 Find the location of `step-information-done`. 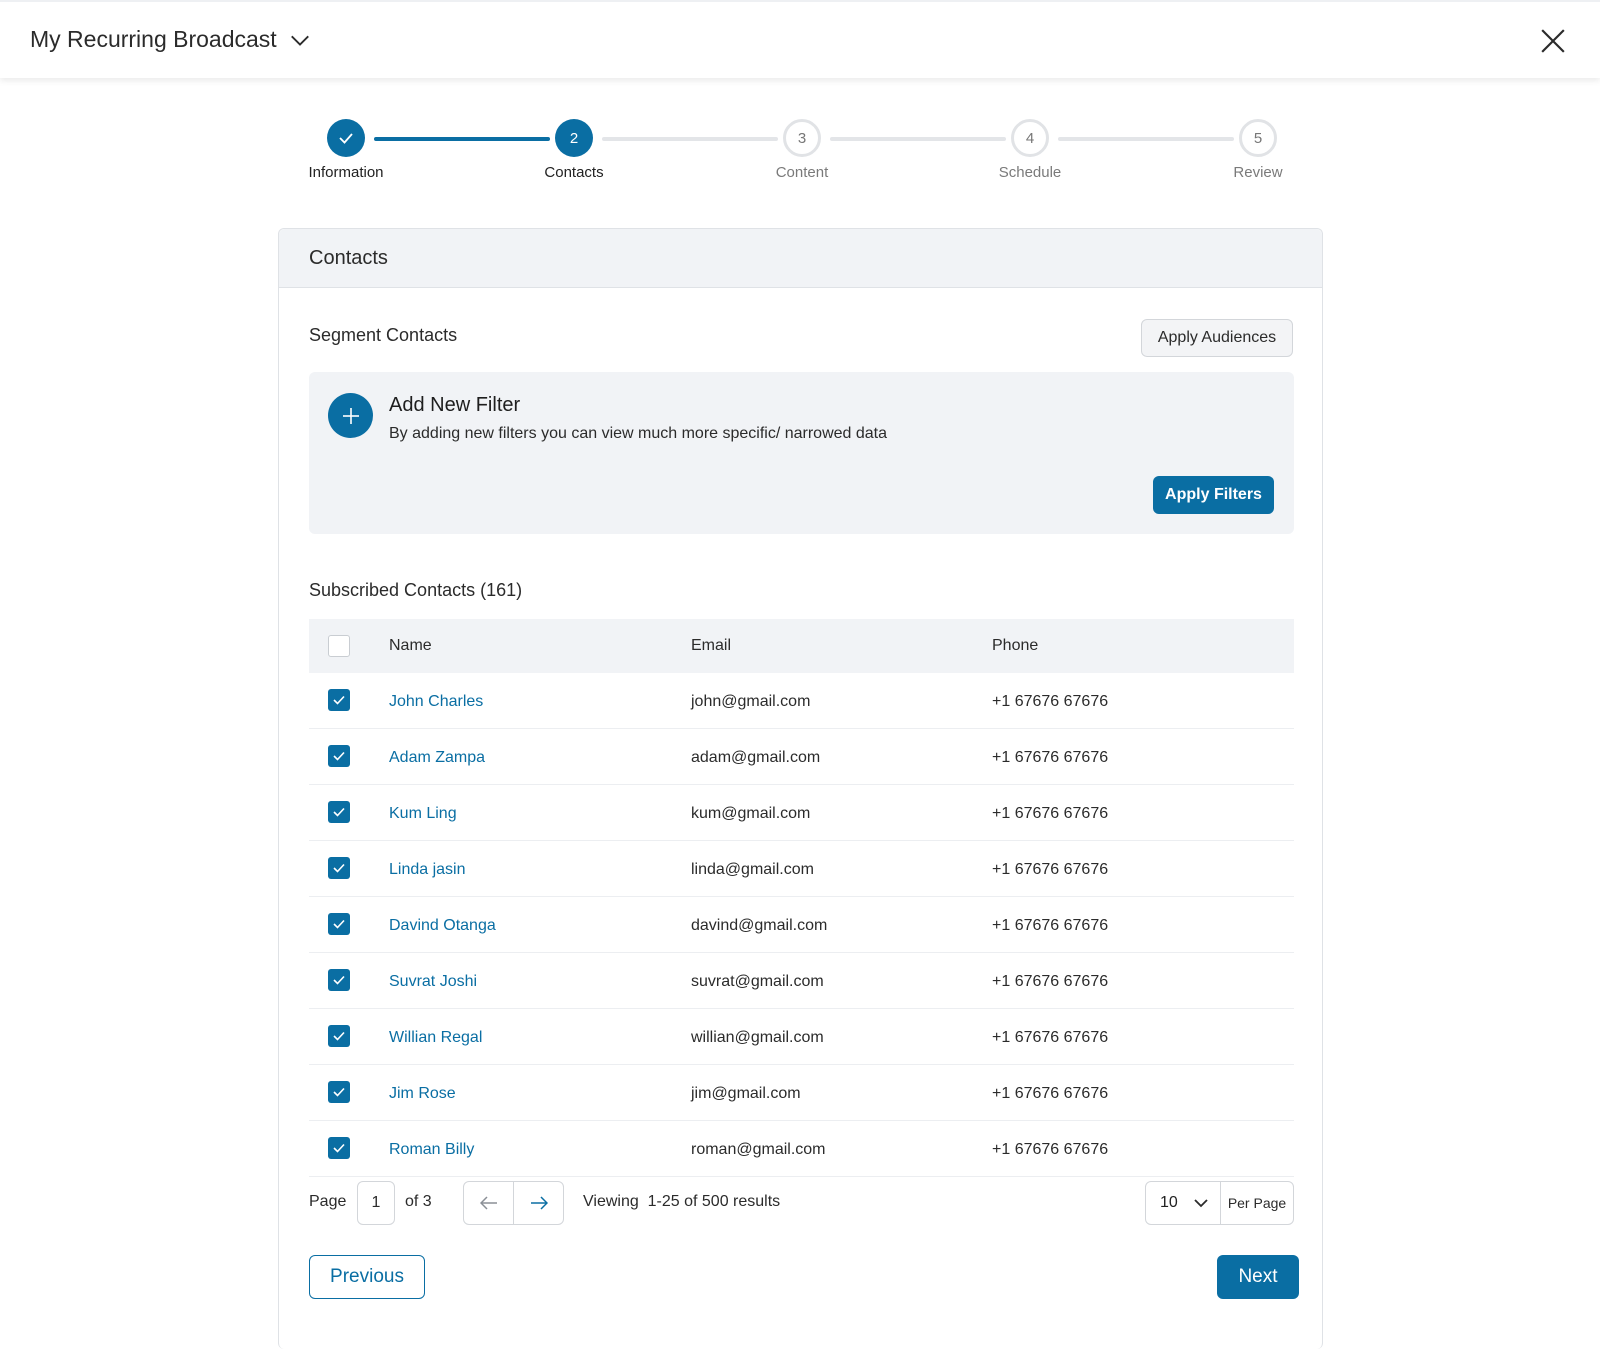

step-information-done is located at coordinates (346, 138).